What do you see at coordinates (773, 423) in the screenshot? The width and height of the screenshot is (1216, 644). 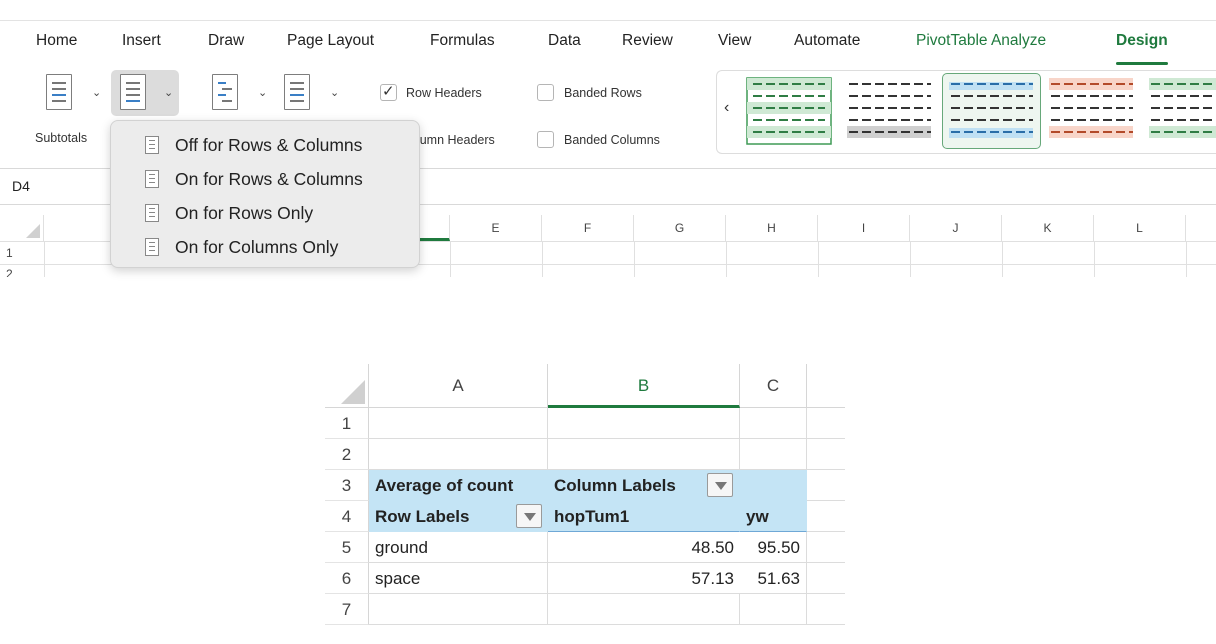 I see `cell-c1` at bounding box center [773, 423].